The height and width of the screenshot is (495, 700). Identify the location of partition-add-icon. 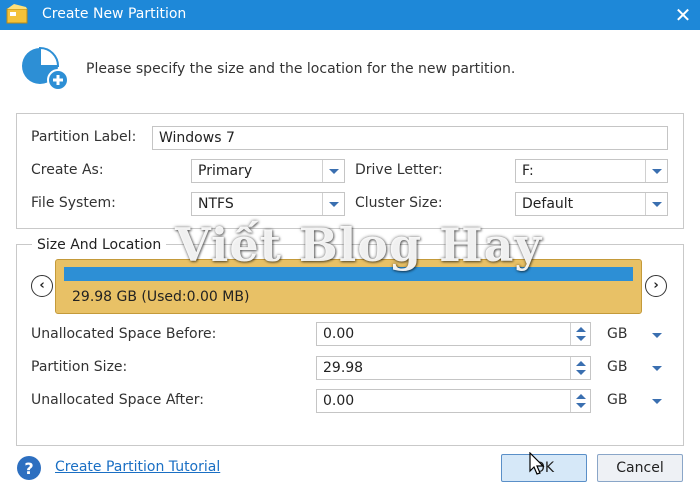
(45, 68).